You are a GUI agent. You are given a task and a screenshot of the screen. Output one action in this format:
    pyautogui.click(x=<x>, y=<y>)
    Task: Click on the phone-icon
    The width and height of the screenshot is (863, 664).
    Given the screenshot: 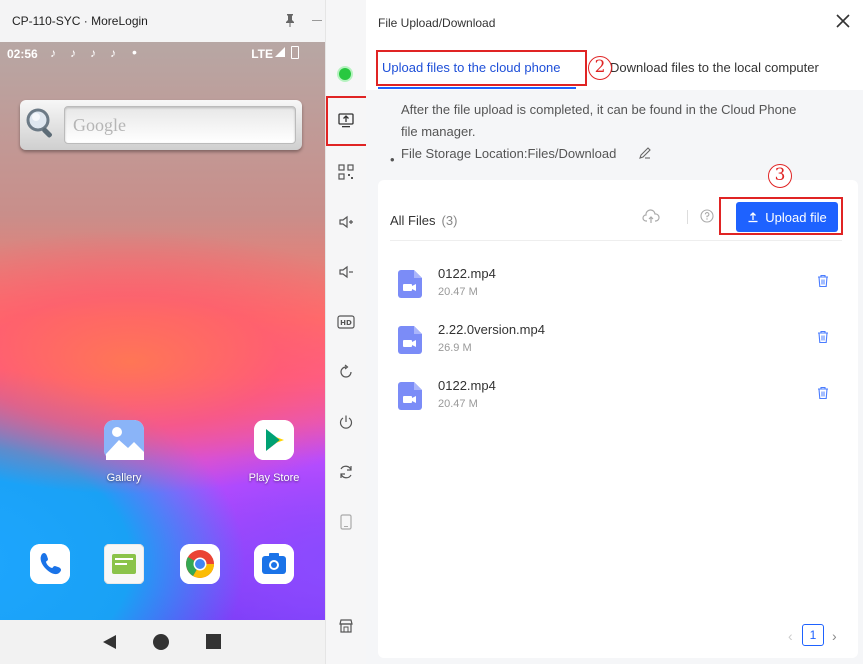 What is the action you would take?
    pyautogui.click(x=50, y=564)
    